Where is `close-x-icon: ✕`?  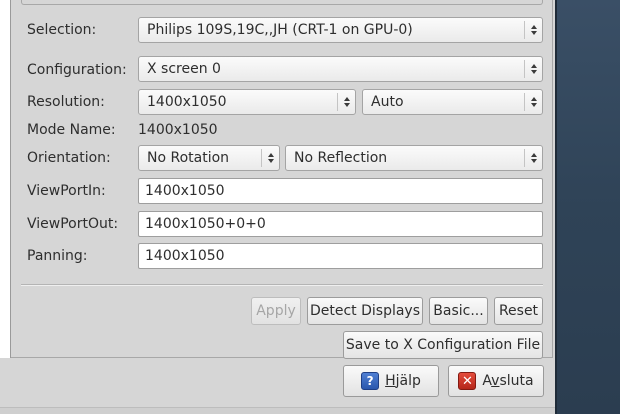 close-x-icon: ✕ is located at coordinates (467, 381).